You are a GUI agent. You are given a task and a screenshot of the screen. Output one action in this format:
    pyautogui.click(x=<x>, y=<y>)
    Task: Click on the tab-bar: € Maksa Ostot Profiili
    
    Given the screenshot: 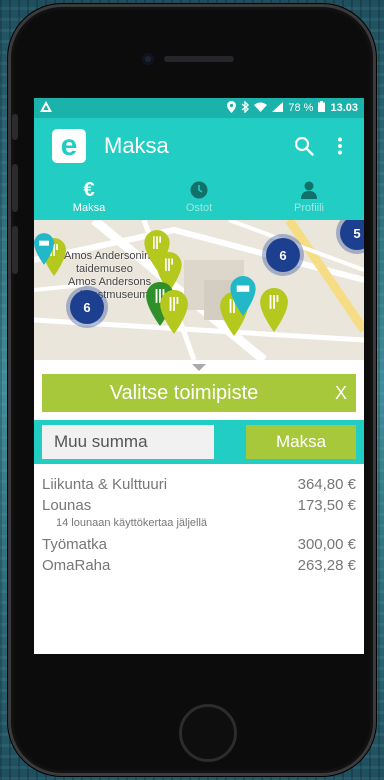 What is the action you would take?
    pyautogui.click(x=199, y=197)
    